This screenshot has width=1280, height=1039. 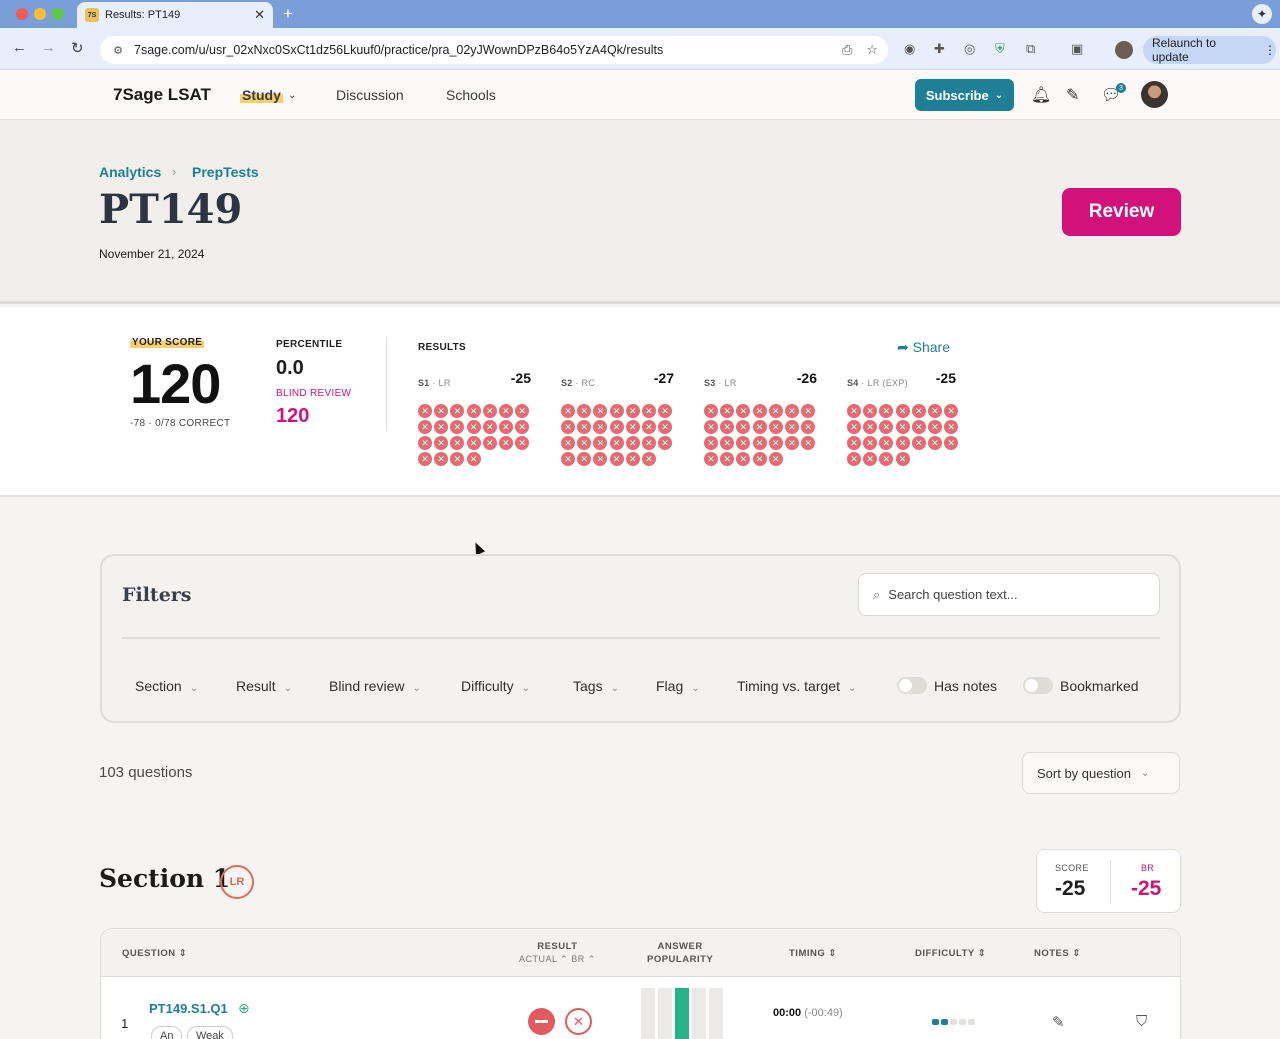 I want to click on site-logo: 7Sage LSAT, so click(x=162, y=95).